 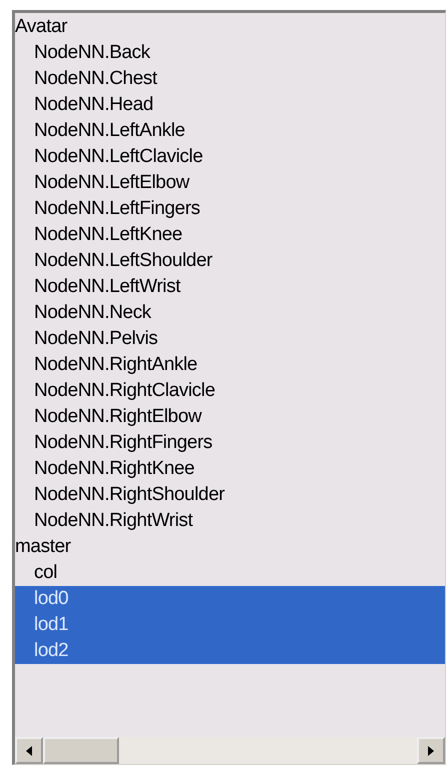 I want to click on tree-item: lod2, so click(x=230, y=651).